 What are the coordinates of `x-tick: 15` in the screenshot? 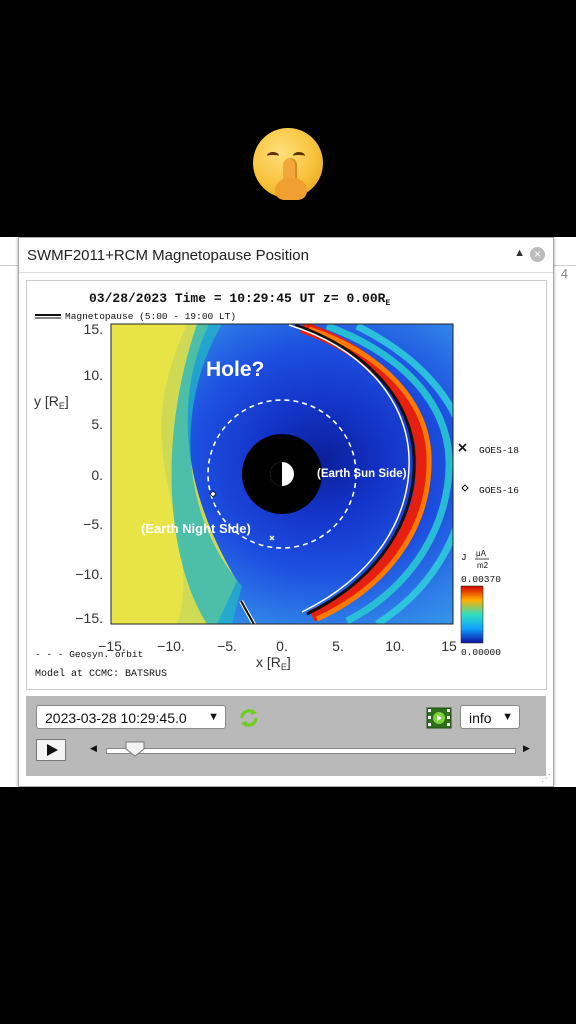 It's located at (449, 646).